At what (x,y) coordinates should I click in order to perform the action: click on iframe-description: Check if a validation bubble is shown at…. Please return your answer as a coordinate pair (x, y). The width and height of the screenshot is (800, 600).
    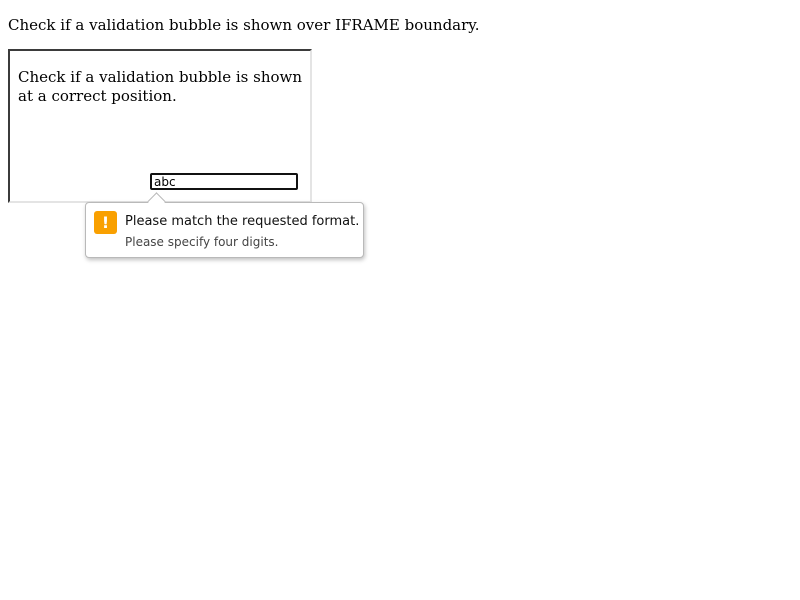
    Looking at the image, I should click on (160, 86).